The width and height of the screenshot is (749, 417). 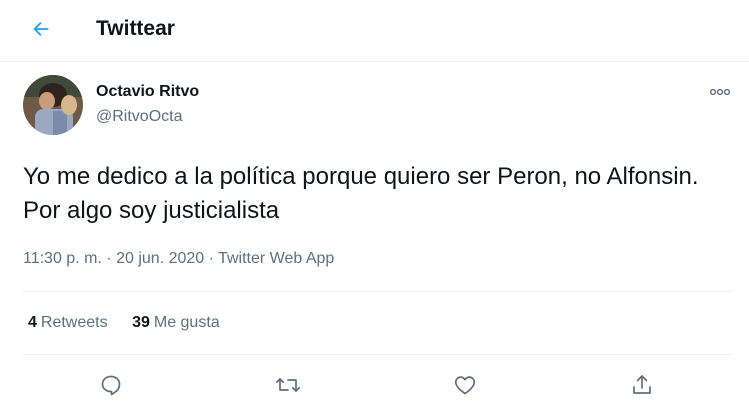 I want to click on like-icon, so click(x=465, y=385).